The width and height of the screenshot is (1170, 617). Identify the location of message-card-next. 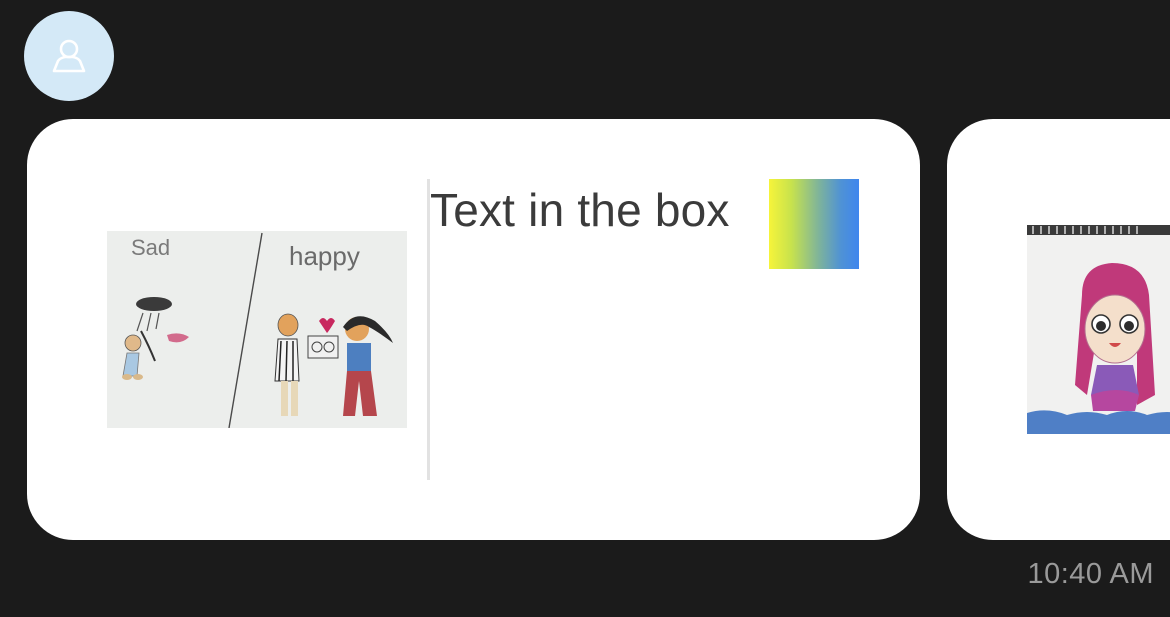
(1058, 329).